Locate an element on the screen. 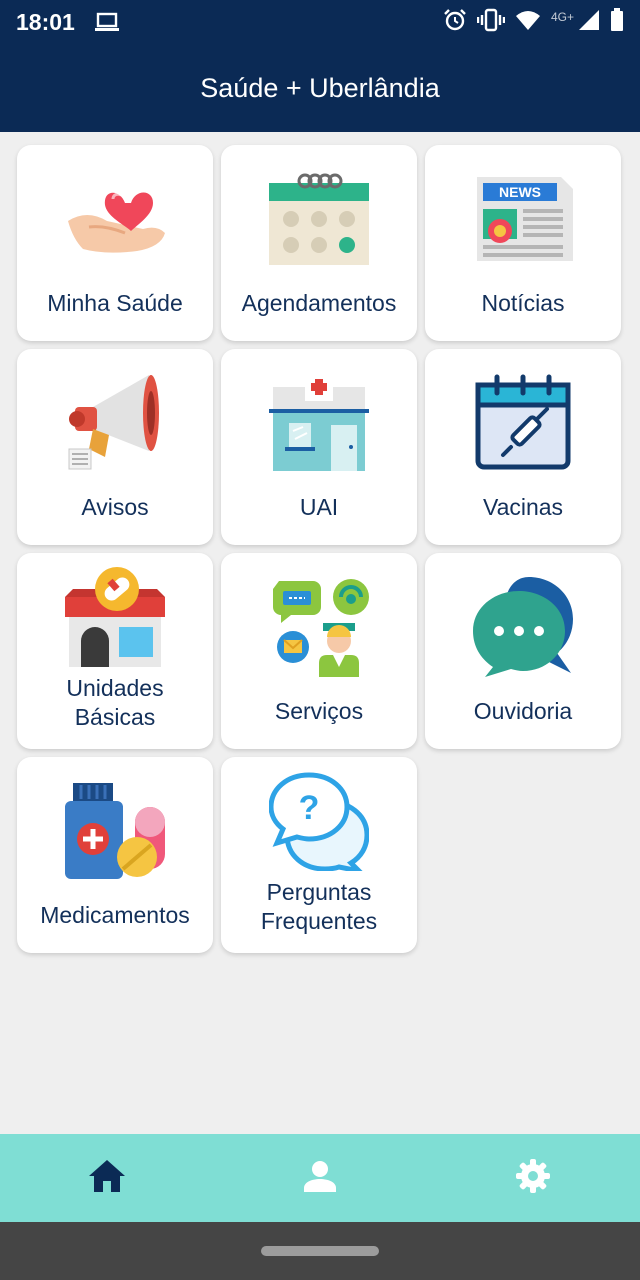  status-bar: 18:01 4G+ is located at coordinates (320, 22).